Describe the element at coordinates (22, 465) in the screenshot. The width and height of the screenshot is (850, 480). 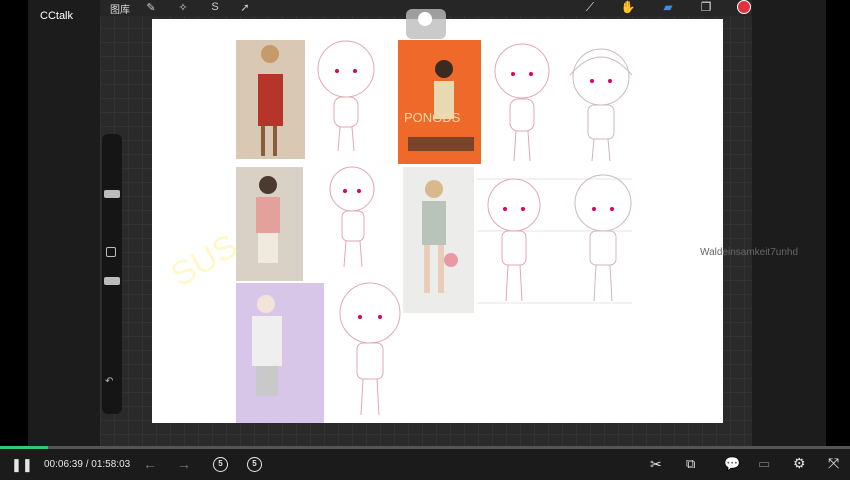
I see `pause-icon: ❚❚` at that location.